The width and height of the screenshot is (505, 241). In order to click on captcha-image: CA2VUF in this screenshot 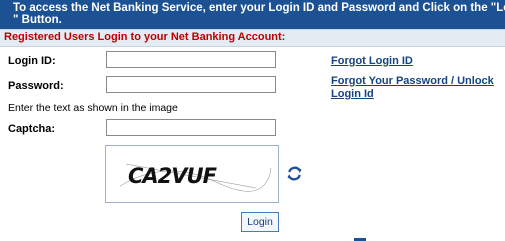, I will do `click(192, 174)`.